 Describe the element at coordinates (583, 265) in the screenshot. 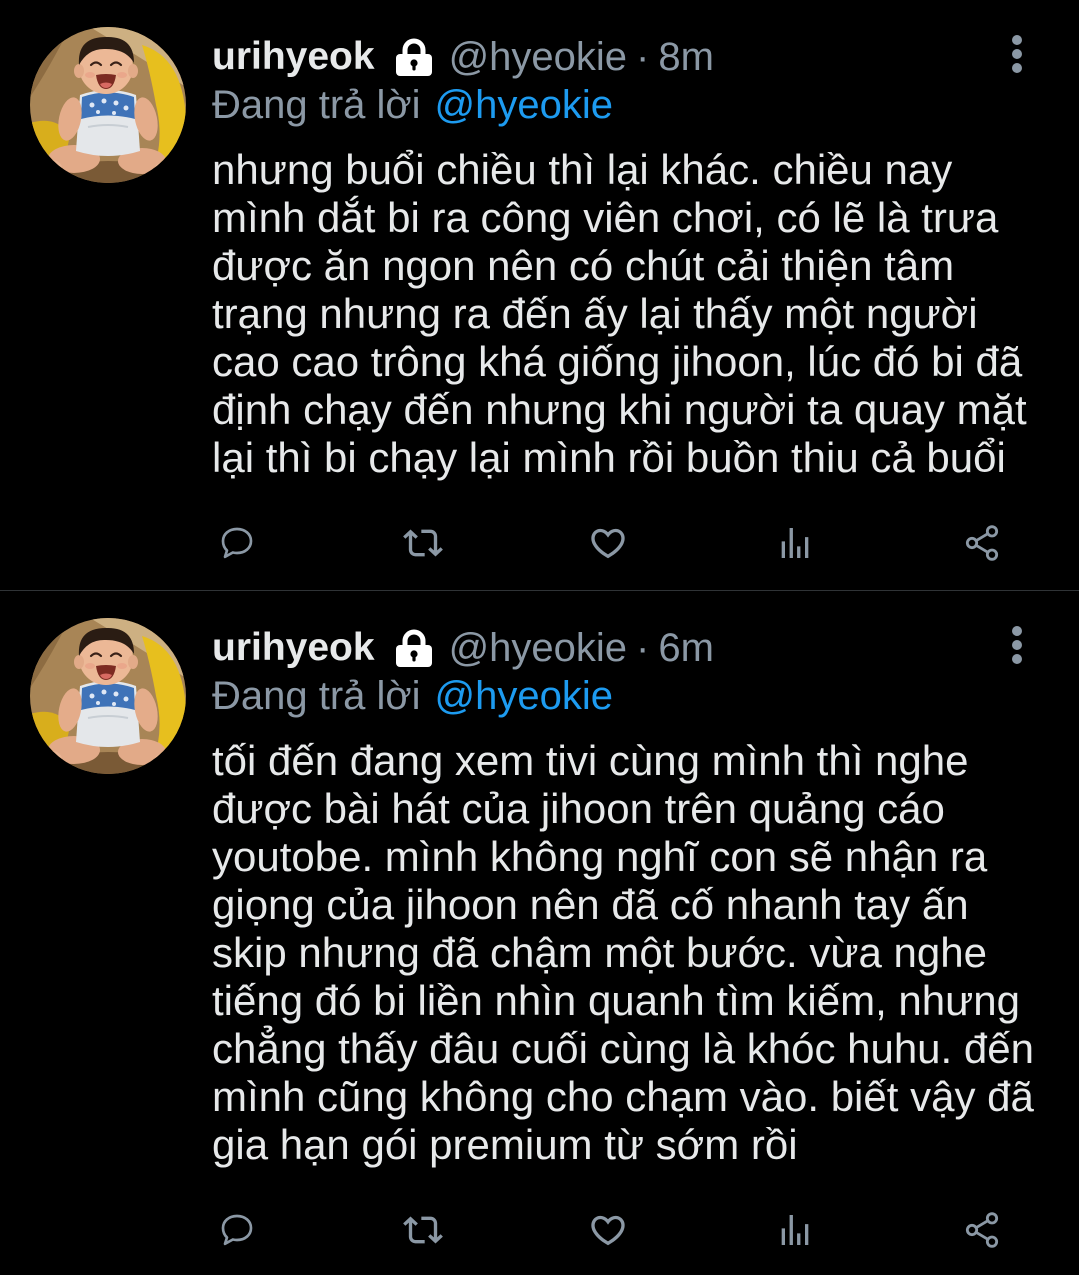

I see `tweet-text-line: được ăn ngon nên có chút cải thiện tâm` at that location.